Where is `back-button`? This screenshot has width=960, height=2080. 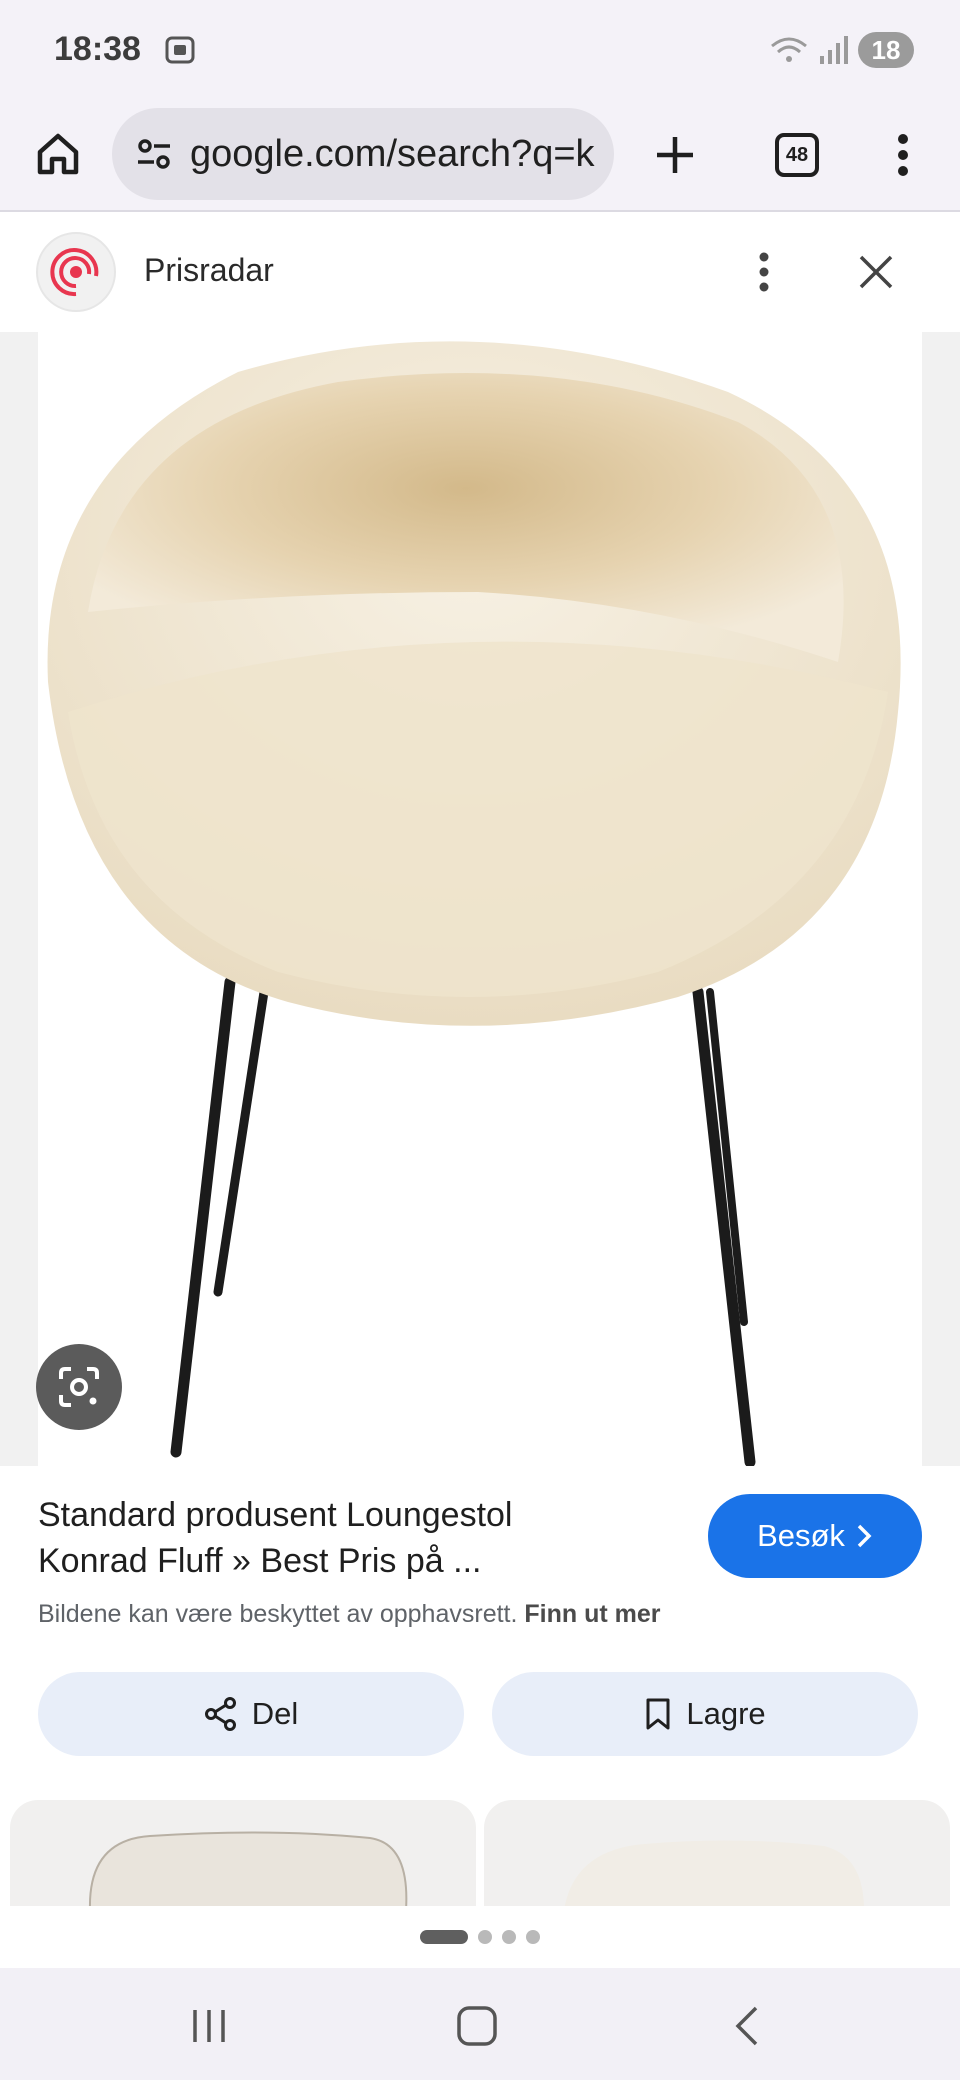
back-button is located at coordinates (747, 2026).